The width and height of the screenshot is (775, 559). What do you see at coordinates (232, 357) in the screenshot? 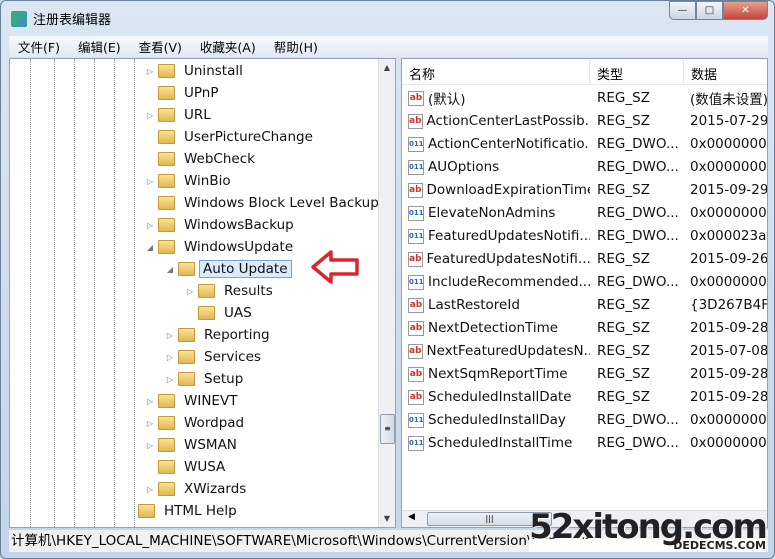
I see `tree-node-label: Services` at bounding box center [232, 357].